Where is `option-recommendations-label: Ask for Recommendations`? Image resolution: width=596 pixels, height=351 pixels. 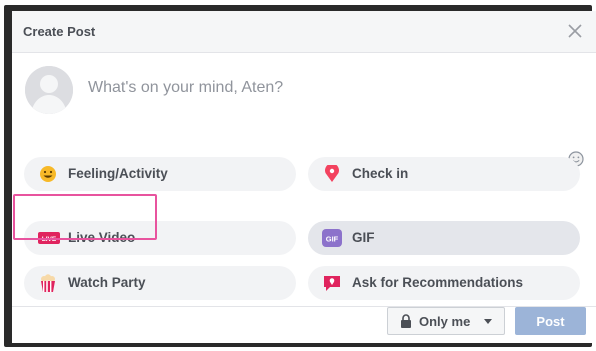
option-recommendations-label: Ask for Recommendations is located at coordinates (438, 282).